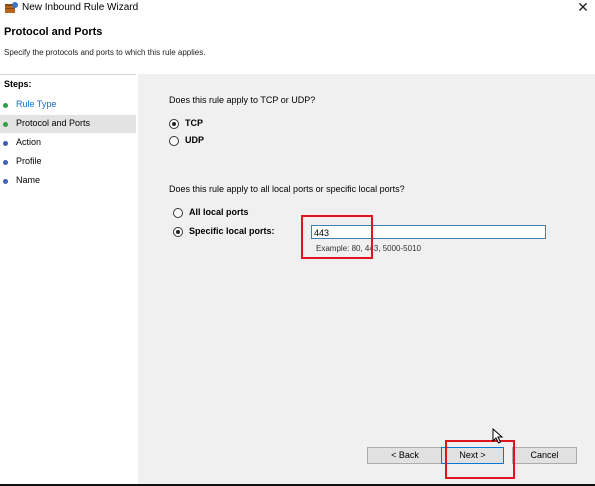 The image size is (595, 486). What do you see at coordinates (68, 105) in the screenshot?
I see `step-rule-type: Rule Type` at bounding box center [68, 105].